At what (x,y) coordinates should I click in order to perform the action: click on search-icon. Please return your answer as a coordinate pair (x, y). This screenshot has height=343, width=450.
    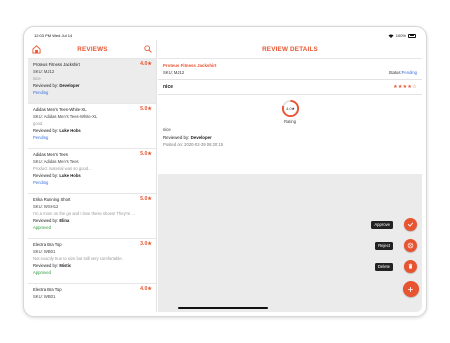
    Looking at the image, I should click on (148, 49).